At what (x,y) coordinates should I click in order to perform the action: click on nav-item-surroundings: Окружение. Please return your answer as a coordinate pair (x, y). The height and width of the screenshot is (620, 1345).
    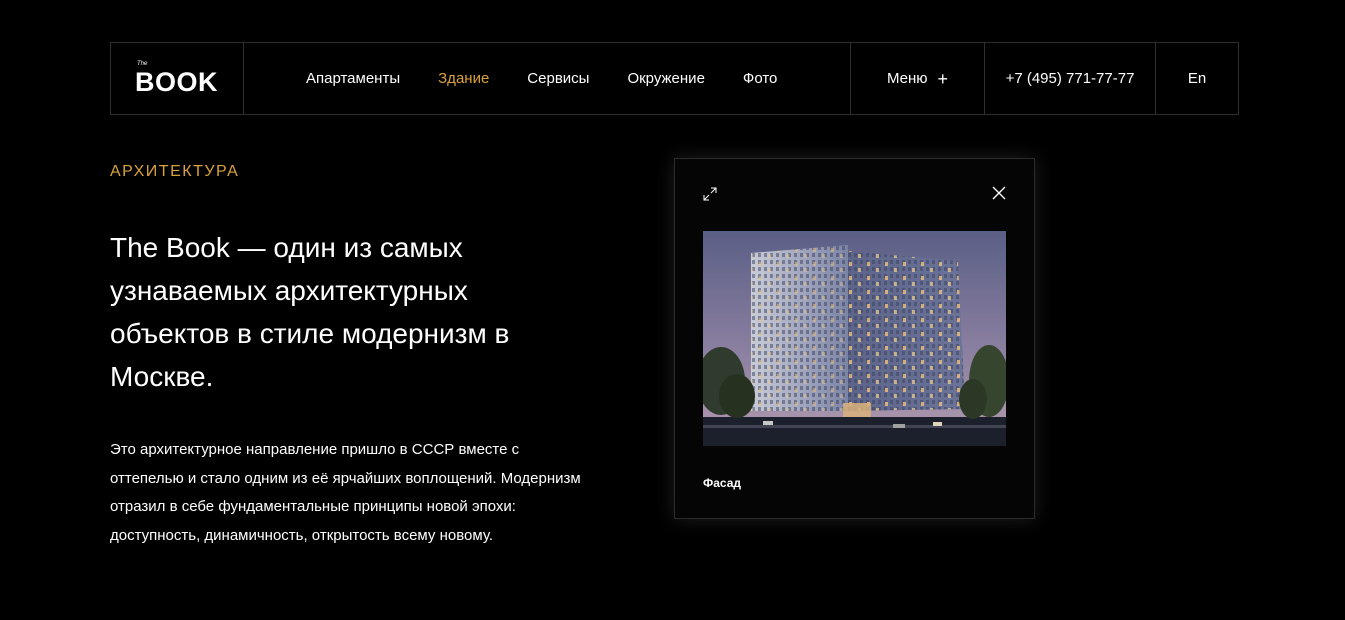
    Looking at the image, I should click on (665, 78).